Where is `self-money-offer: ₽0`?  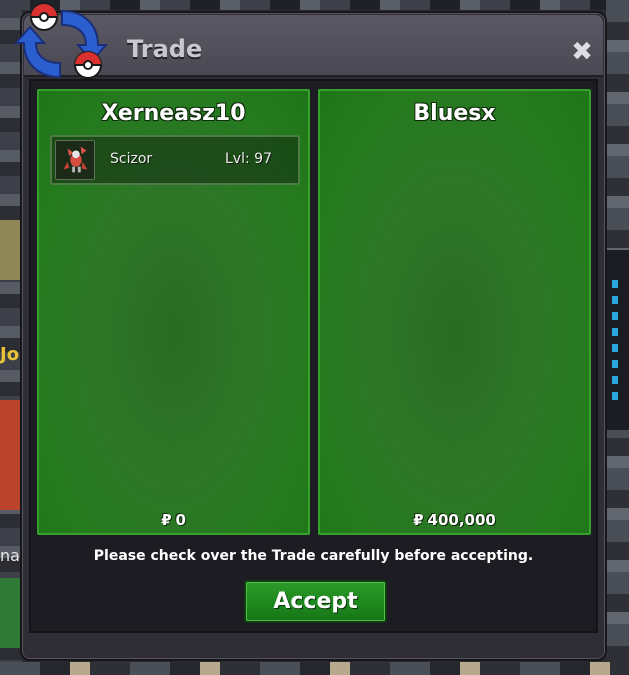 self-money-offer: ₽0 is located at coordinates (173, 520).